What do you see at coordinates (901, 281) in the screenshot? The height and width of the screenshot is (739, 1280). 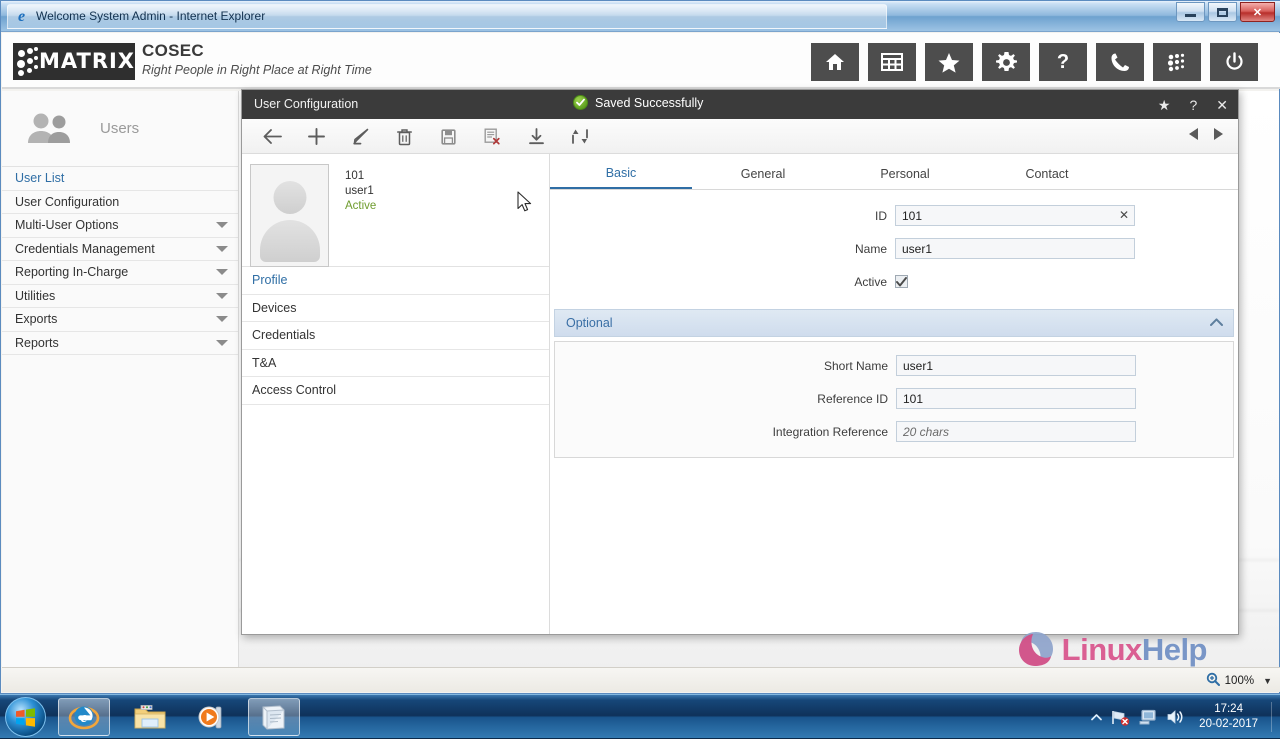 I see `active-checkbox` at bounding box center [901, 281].